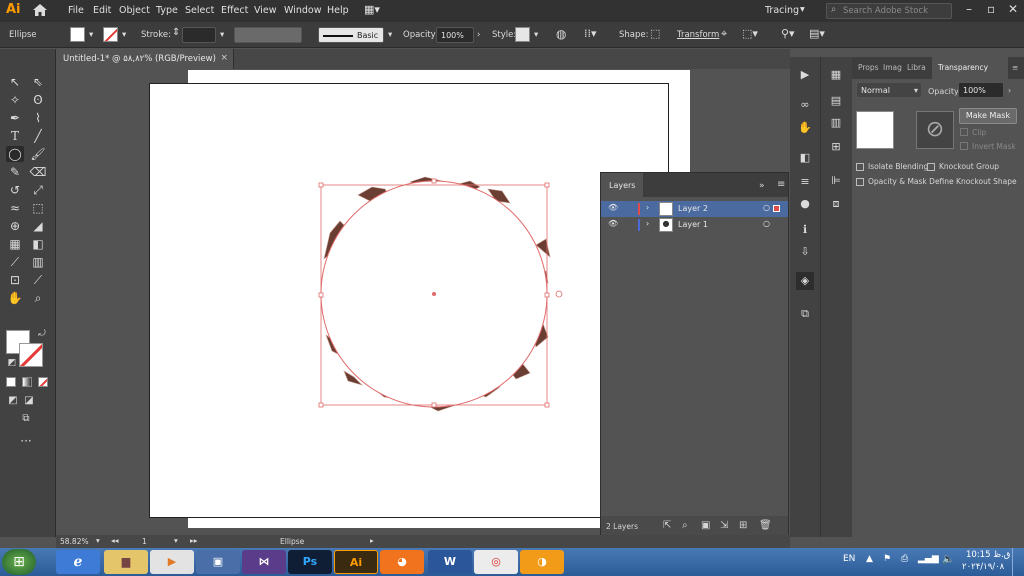 This screenshot has height=576, width=1024. Describe the element at coordinates (590, 33) in the screenshot. I see `align-icon: ⁞⁞▾` at that location.